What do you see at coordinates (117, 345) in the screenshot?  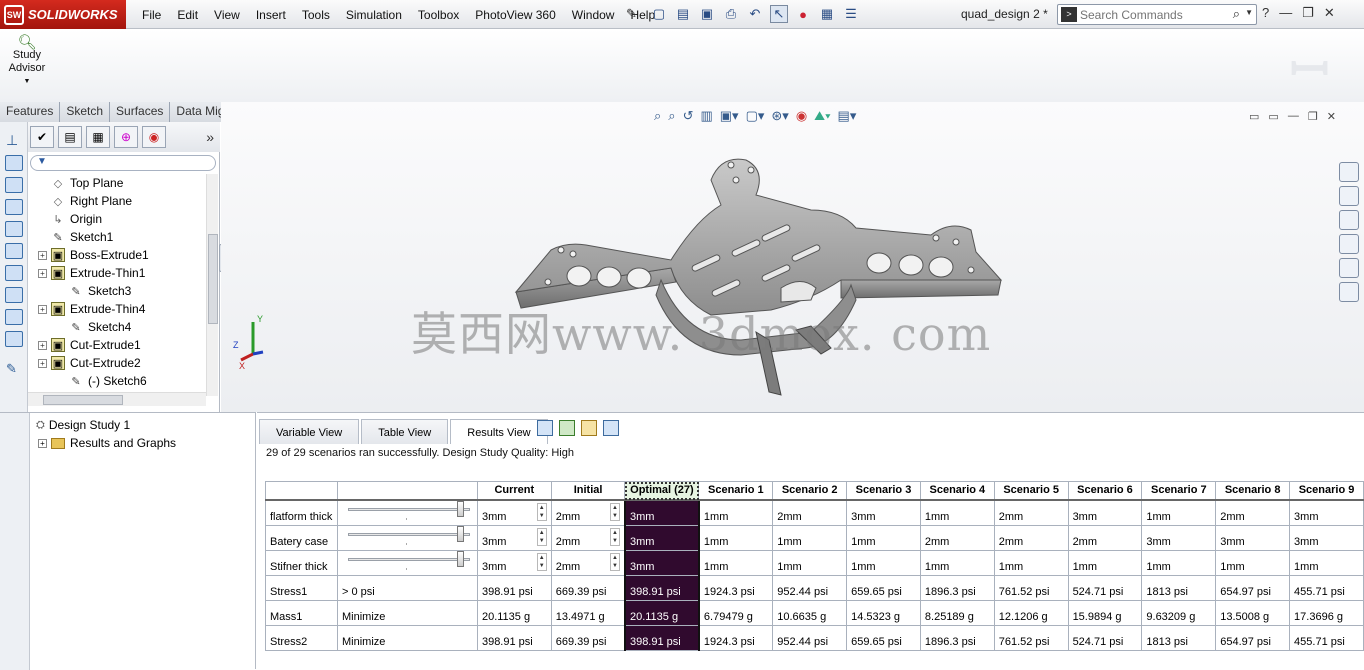 I see `tree-node: + ▣ Cut-Extrude1` at bounding box center [117, 345].